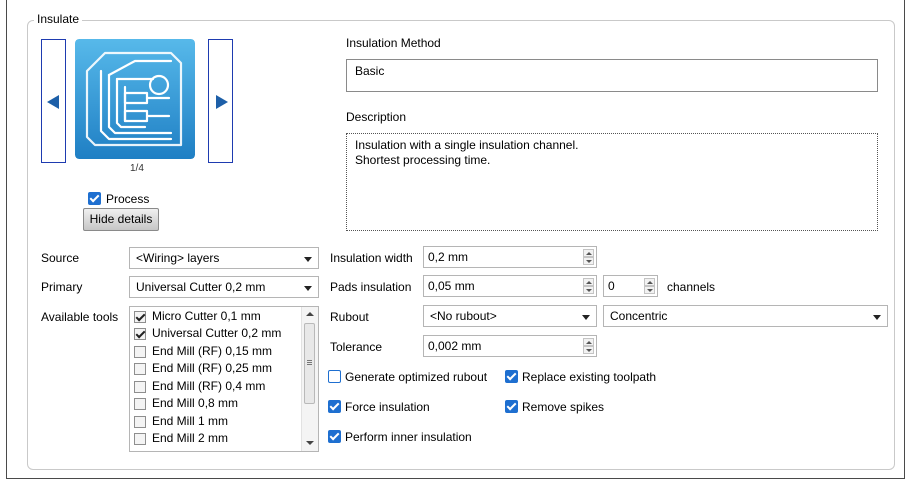 The width and height of the screenshot is (908, 479). Describe the element at coordinates (416, 377) in the screenshot. I see `generate-optimized-rubout-label: Generate optimized rubout` at that location.